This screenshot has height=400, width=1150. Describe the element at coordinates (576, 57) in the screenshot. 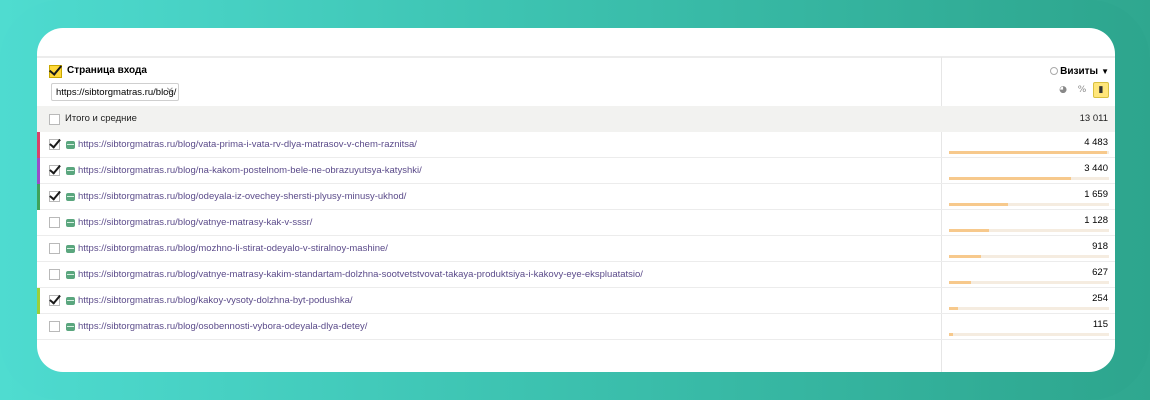

I see `header-divider` at that location.